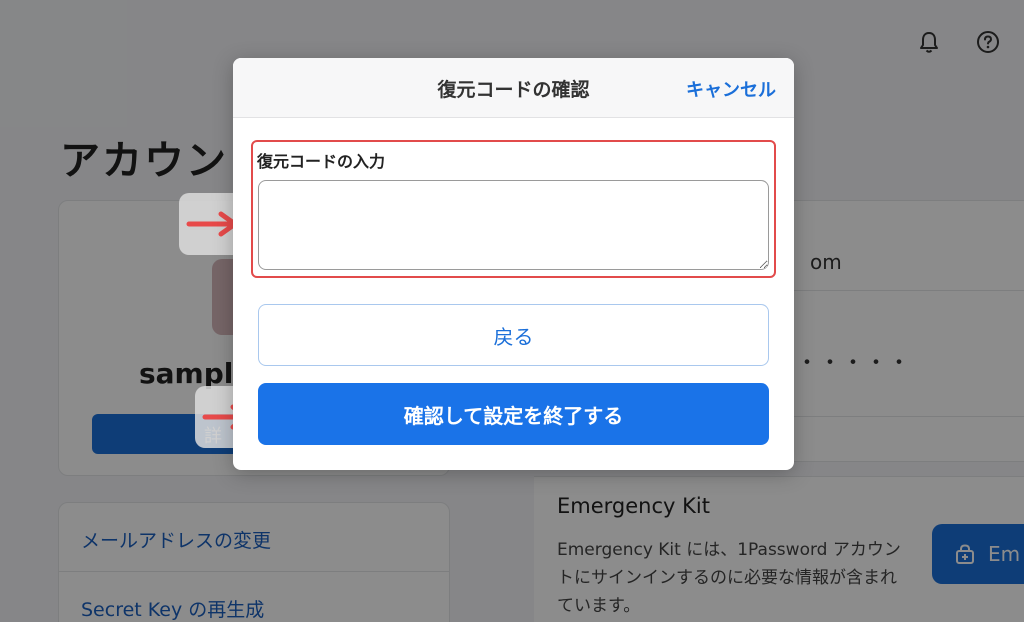  What do you see at coordinates (513, 225) in the screenshot?
I see `recovery-code-input` at bounding box center [513, 225].